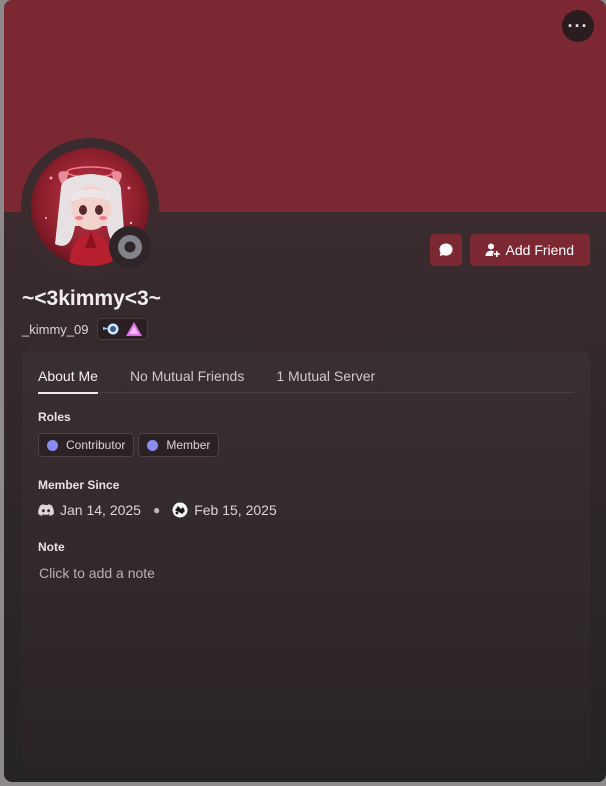 The height and width of the screenshot is (786, 606). Describe the element at coordinates (91, 298) in the screenshot. I see `display-name: ~<3kimmy<3~` at that location.